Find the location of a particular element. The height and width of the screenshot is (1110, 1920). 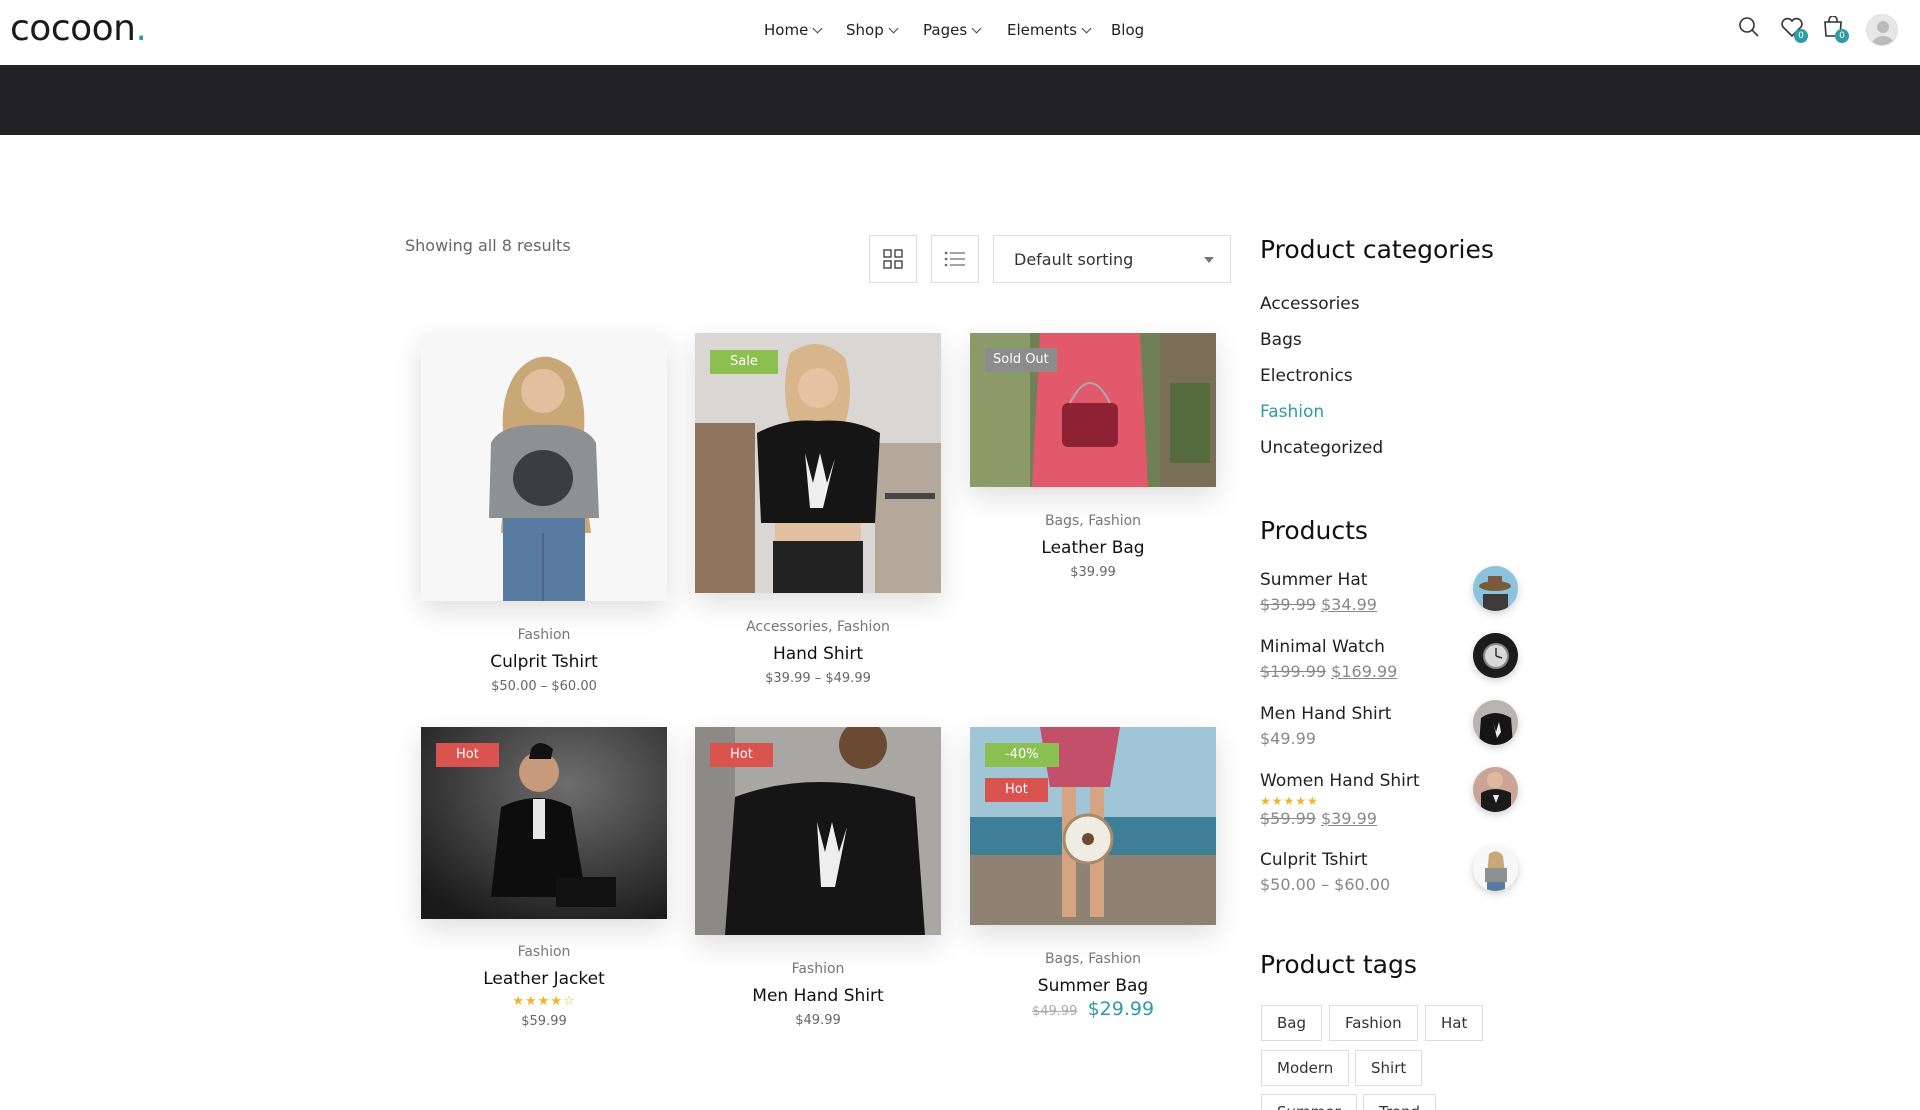

product-title: Hand Shirt is located at coordinates (818, 654).